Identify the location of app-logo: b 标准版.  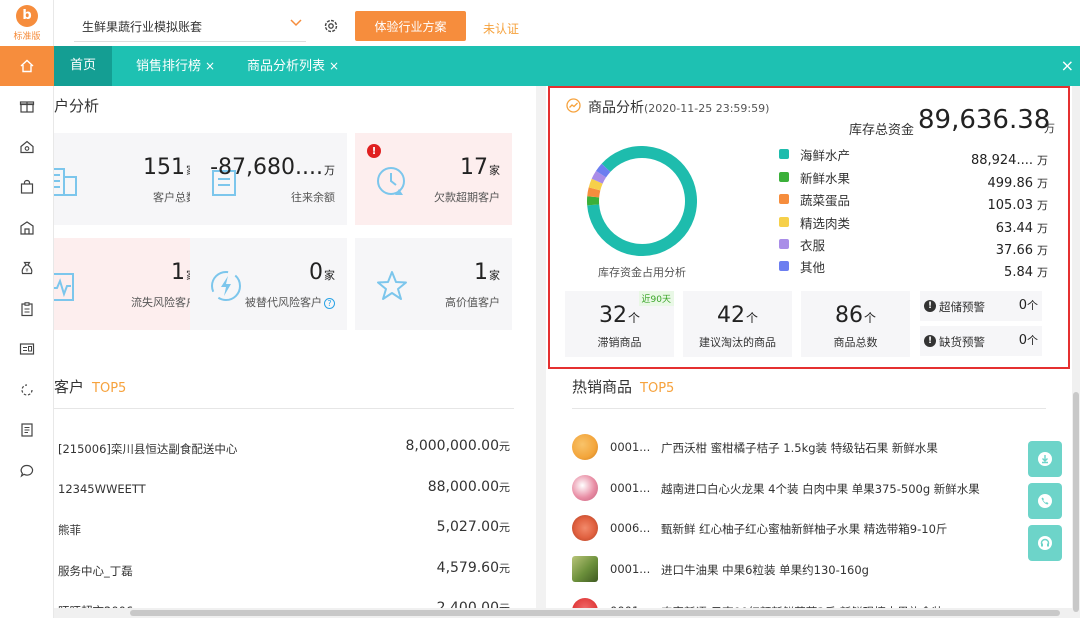
(27, 23).